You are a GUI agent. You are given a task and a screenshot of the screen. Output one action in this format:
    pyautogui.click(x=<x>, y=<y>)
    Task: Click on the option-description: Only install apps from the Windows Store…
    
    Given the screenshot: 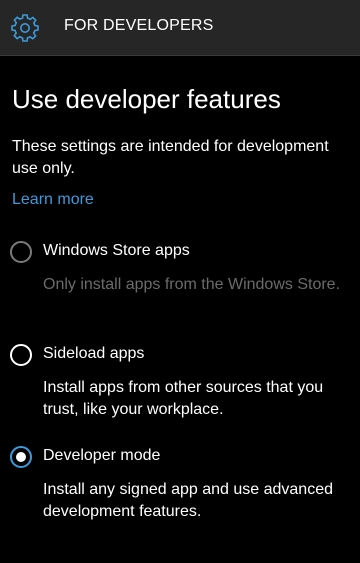 What is the action you would take?
    pyautogui.click(x=192, y=284)
    